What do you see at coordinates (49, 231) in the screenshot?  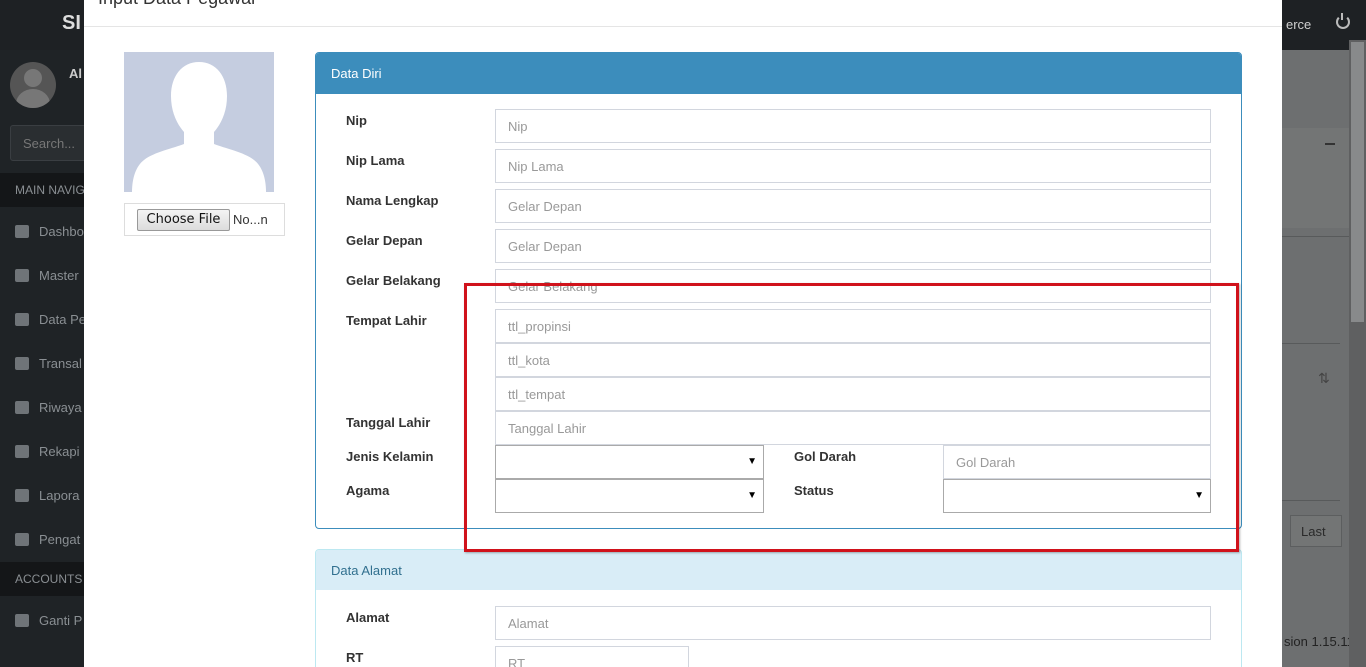 I see `sidebar-item-dashboard: Dashbo` at bounding box center [49, 231].